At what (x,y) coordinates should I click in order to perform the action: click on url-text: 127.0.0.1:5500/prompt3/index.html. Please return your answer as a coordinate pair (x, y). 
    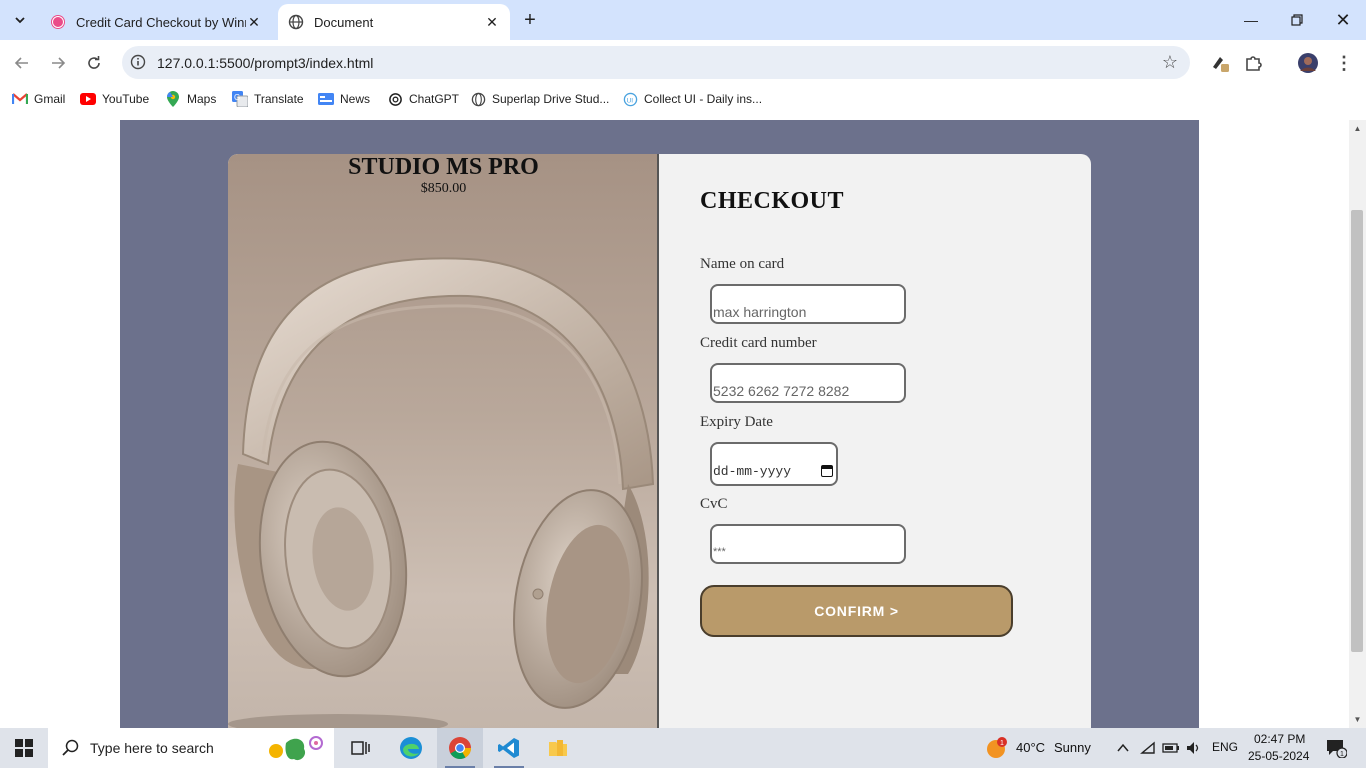
    Looking at the image, I should click on (265, 63).